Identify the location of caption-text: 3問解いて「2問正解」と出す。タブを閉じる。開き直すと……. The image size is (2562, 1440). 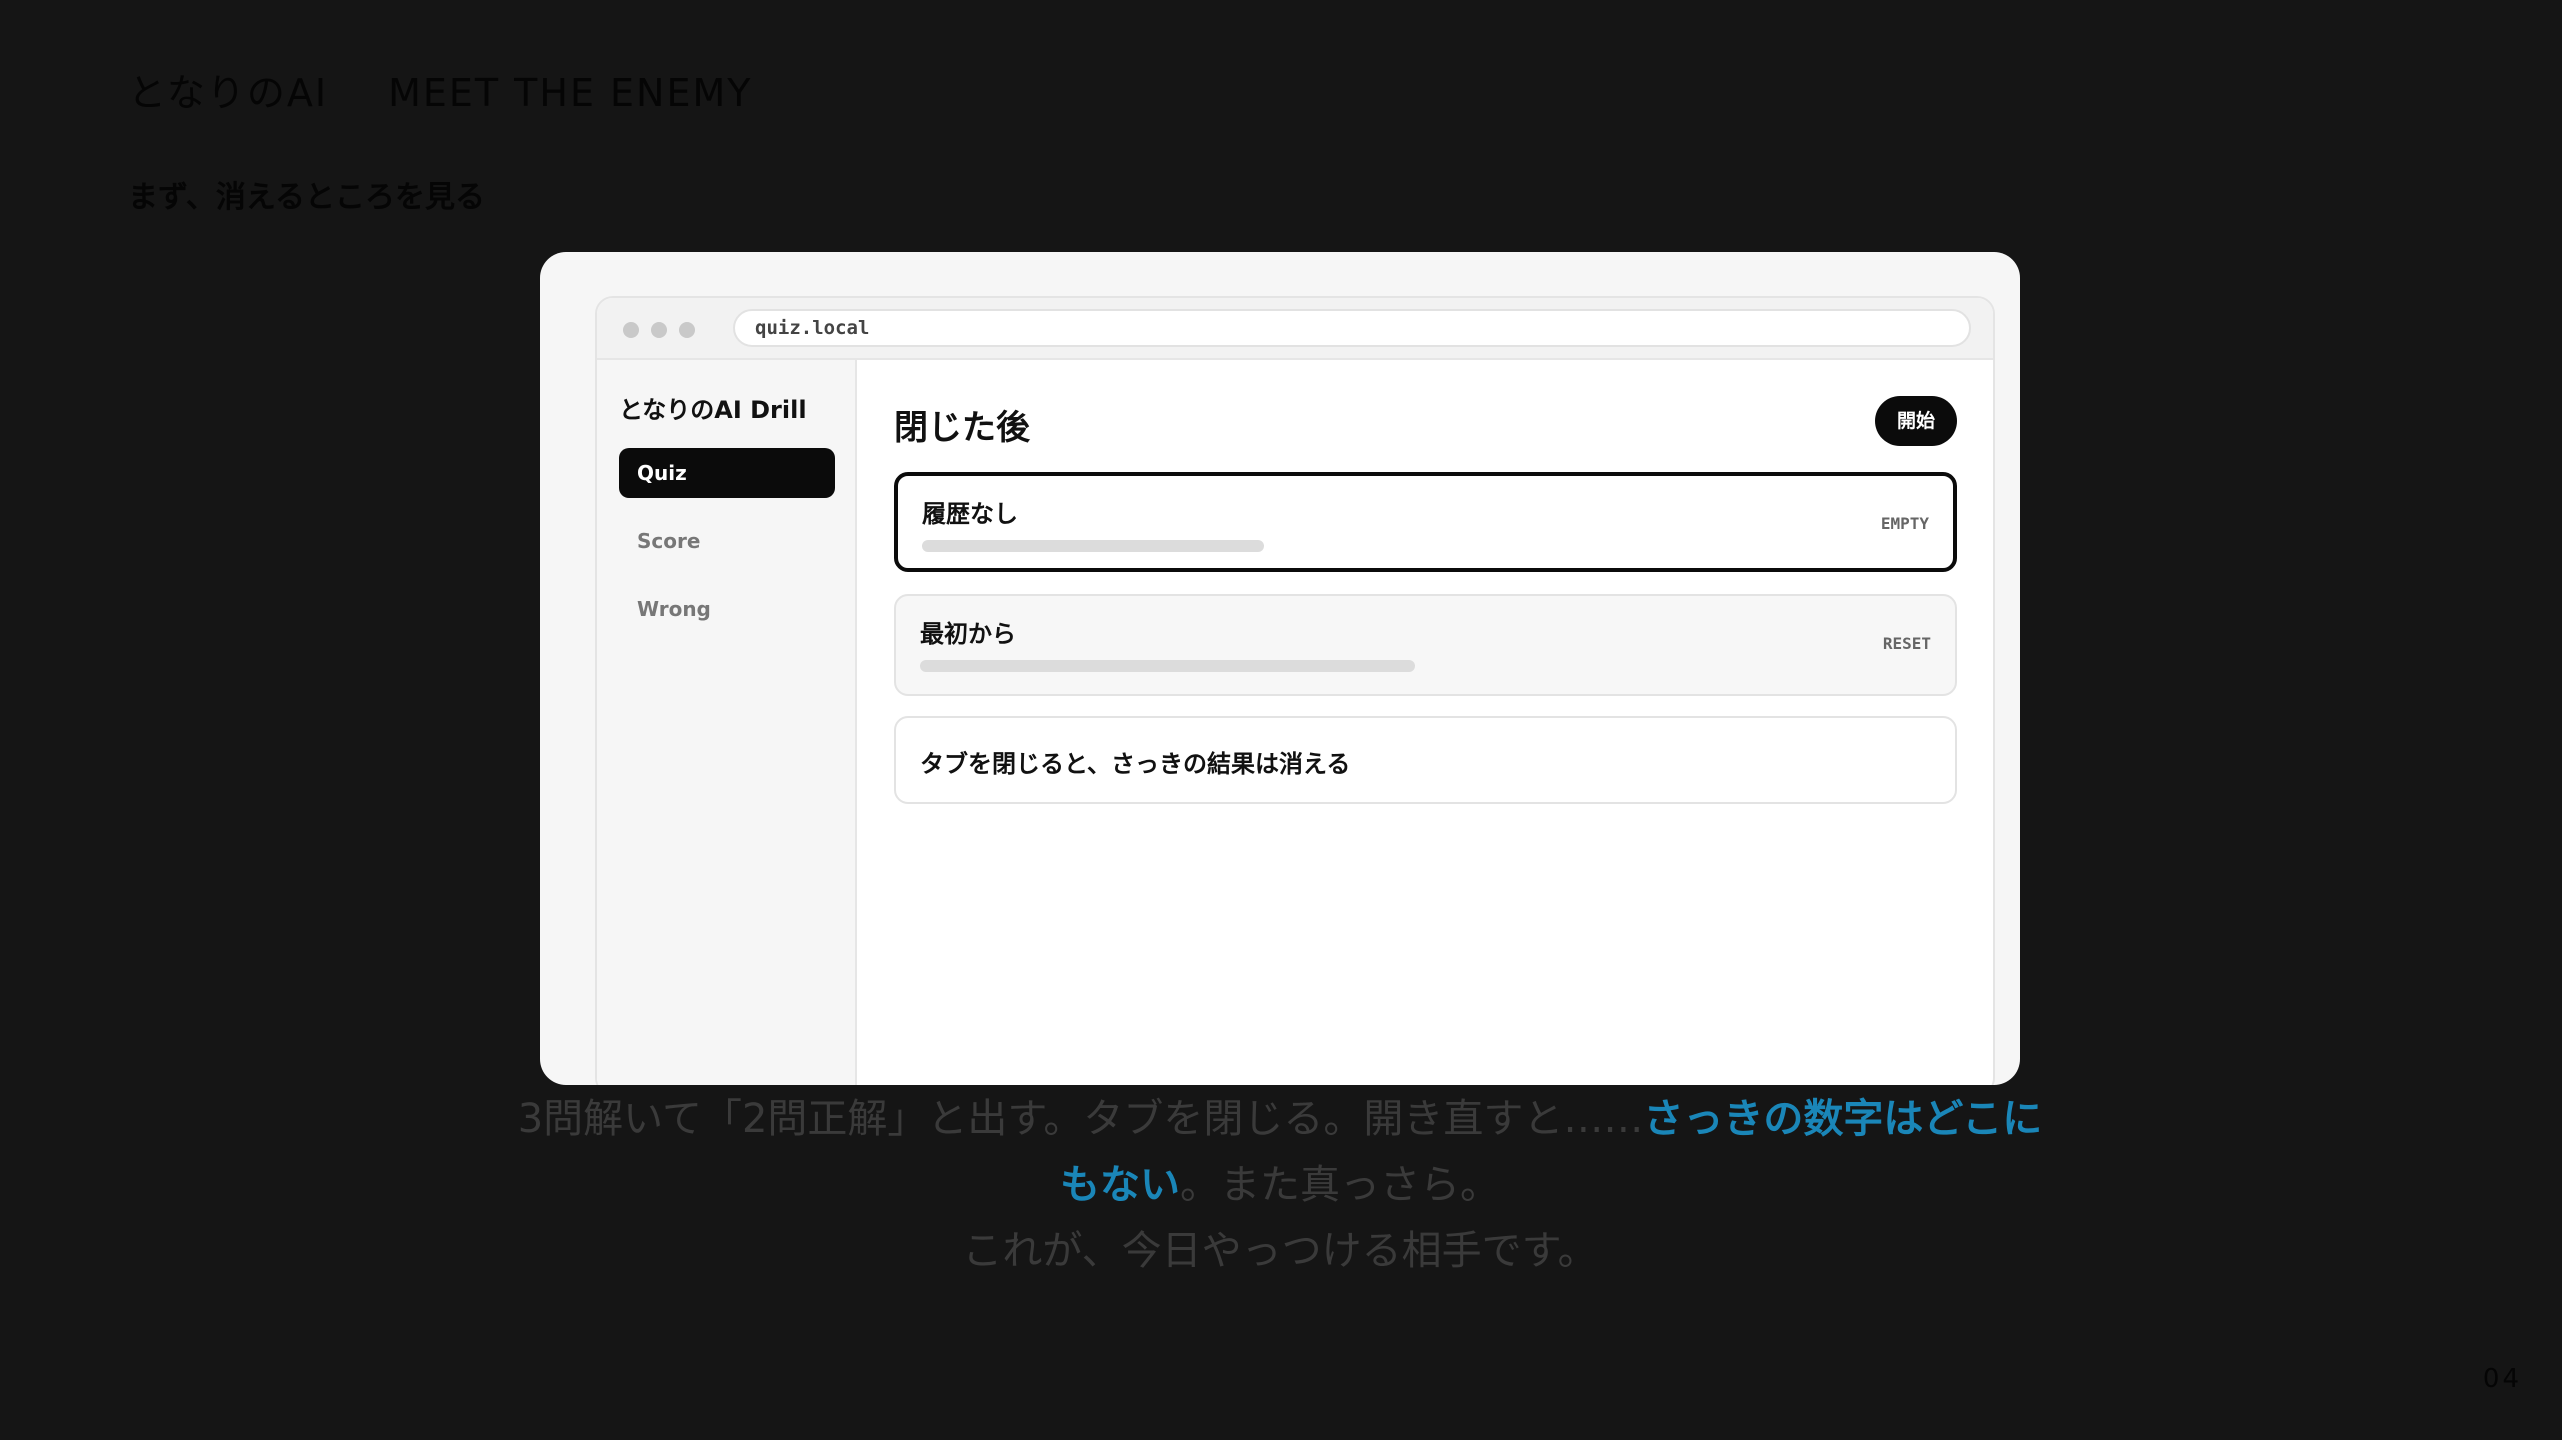
(1080, 1119).